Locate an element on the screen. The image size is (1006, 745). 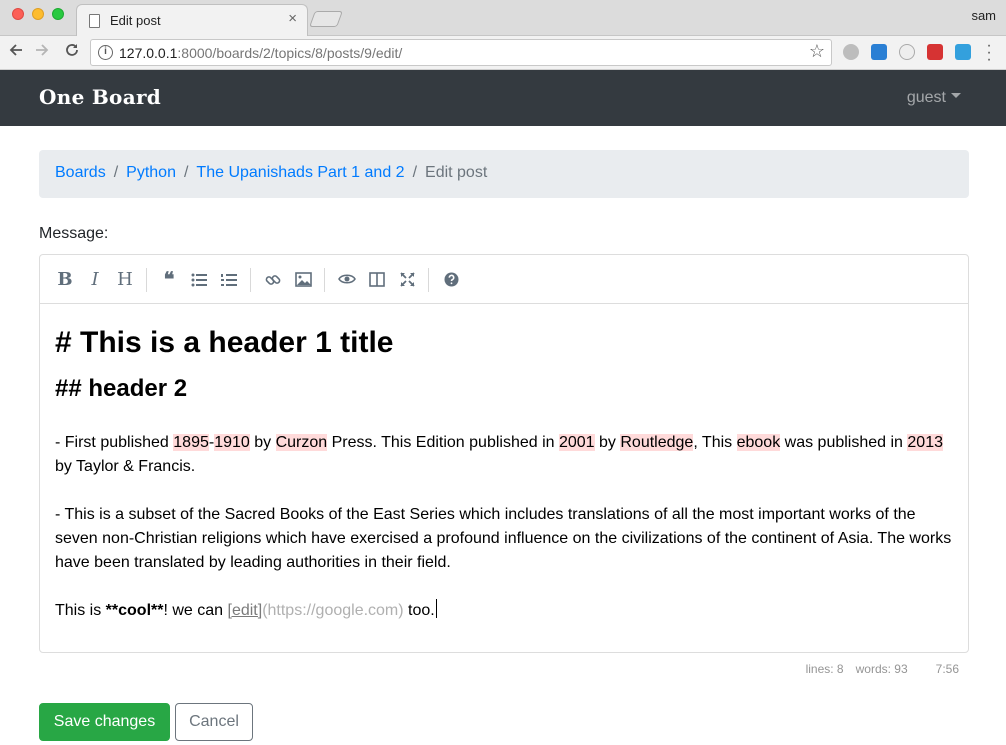
highlighted-word: 1895 is located at coordinates (191, 442).